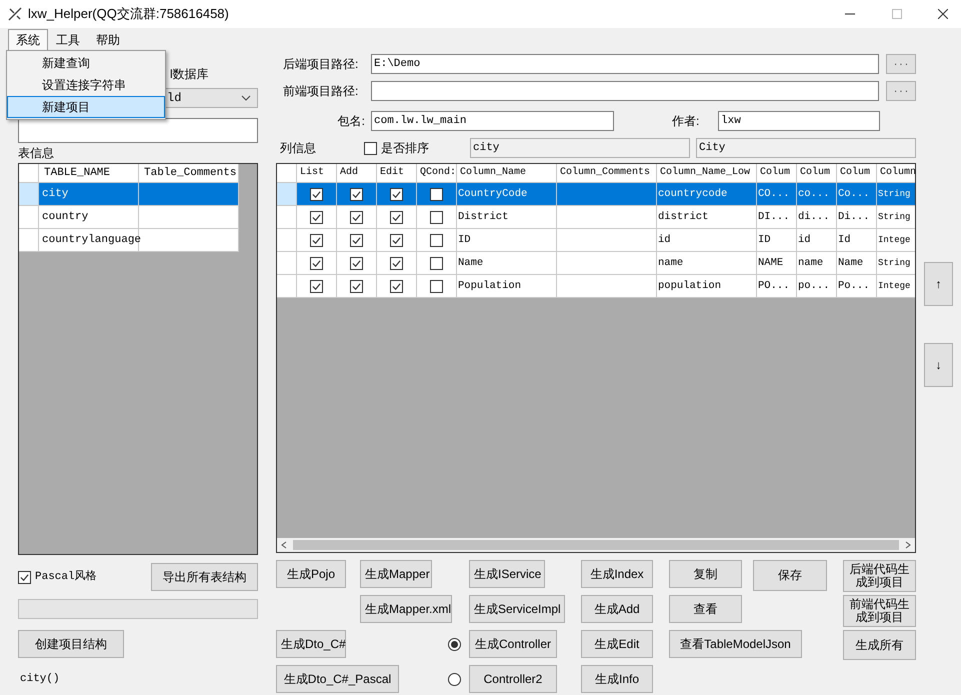 The height and width of the screenshot is (695, 961). I want to click on button: 生成Add, so click(617, 609).